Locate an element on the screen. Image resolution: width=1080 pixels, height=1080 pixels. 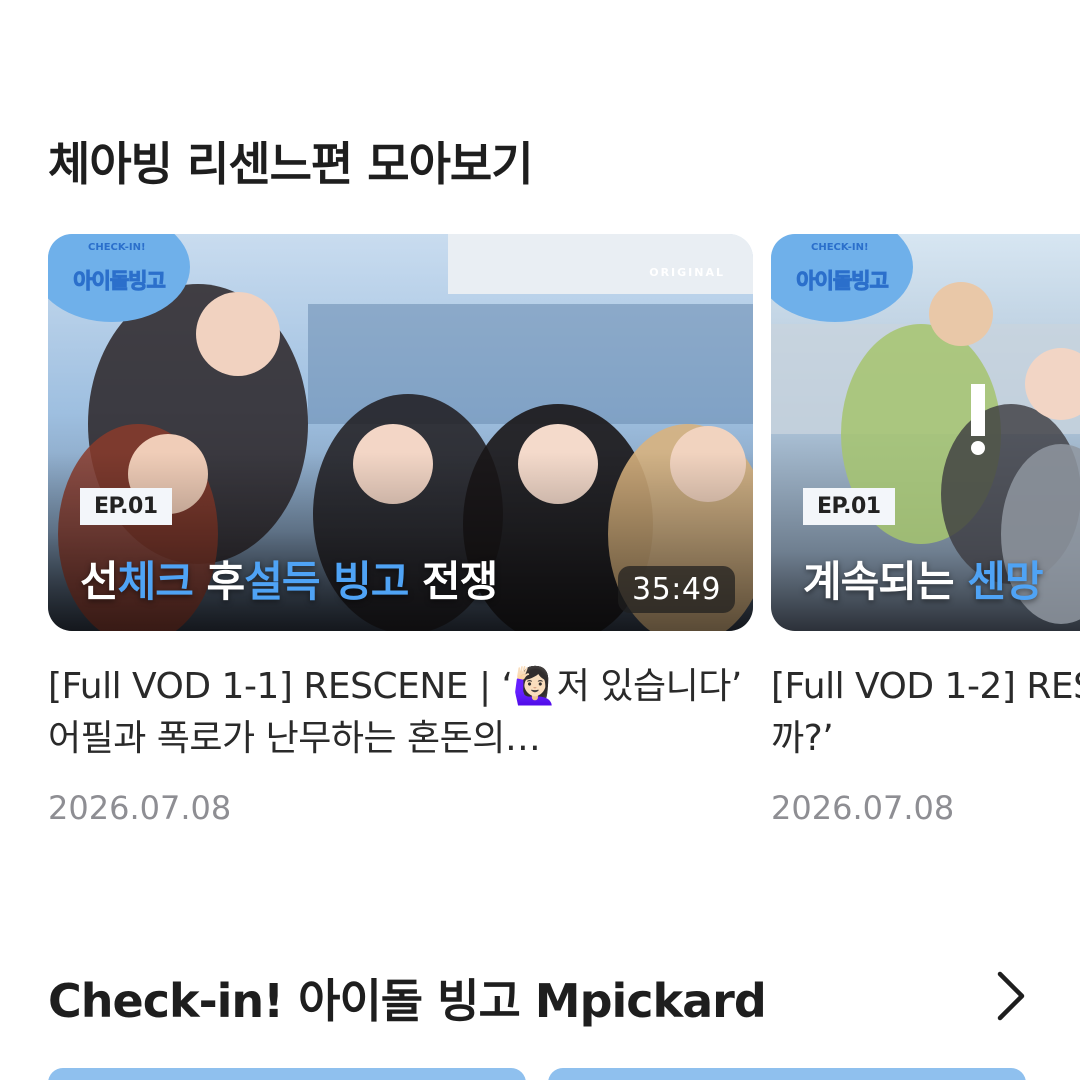
caption-part: 선 is located at coordinates (99, 581).